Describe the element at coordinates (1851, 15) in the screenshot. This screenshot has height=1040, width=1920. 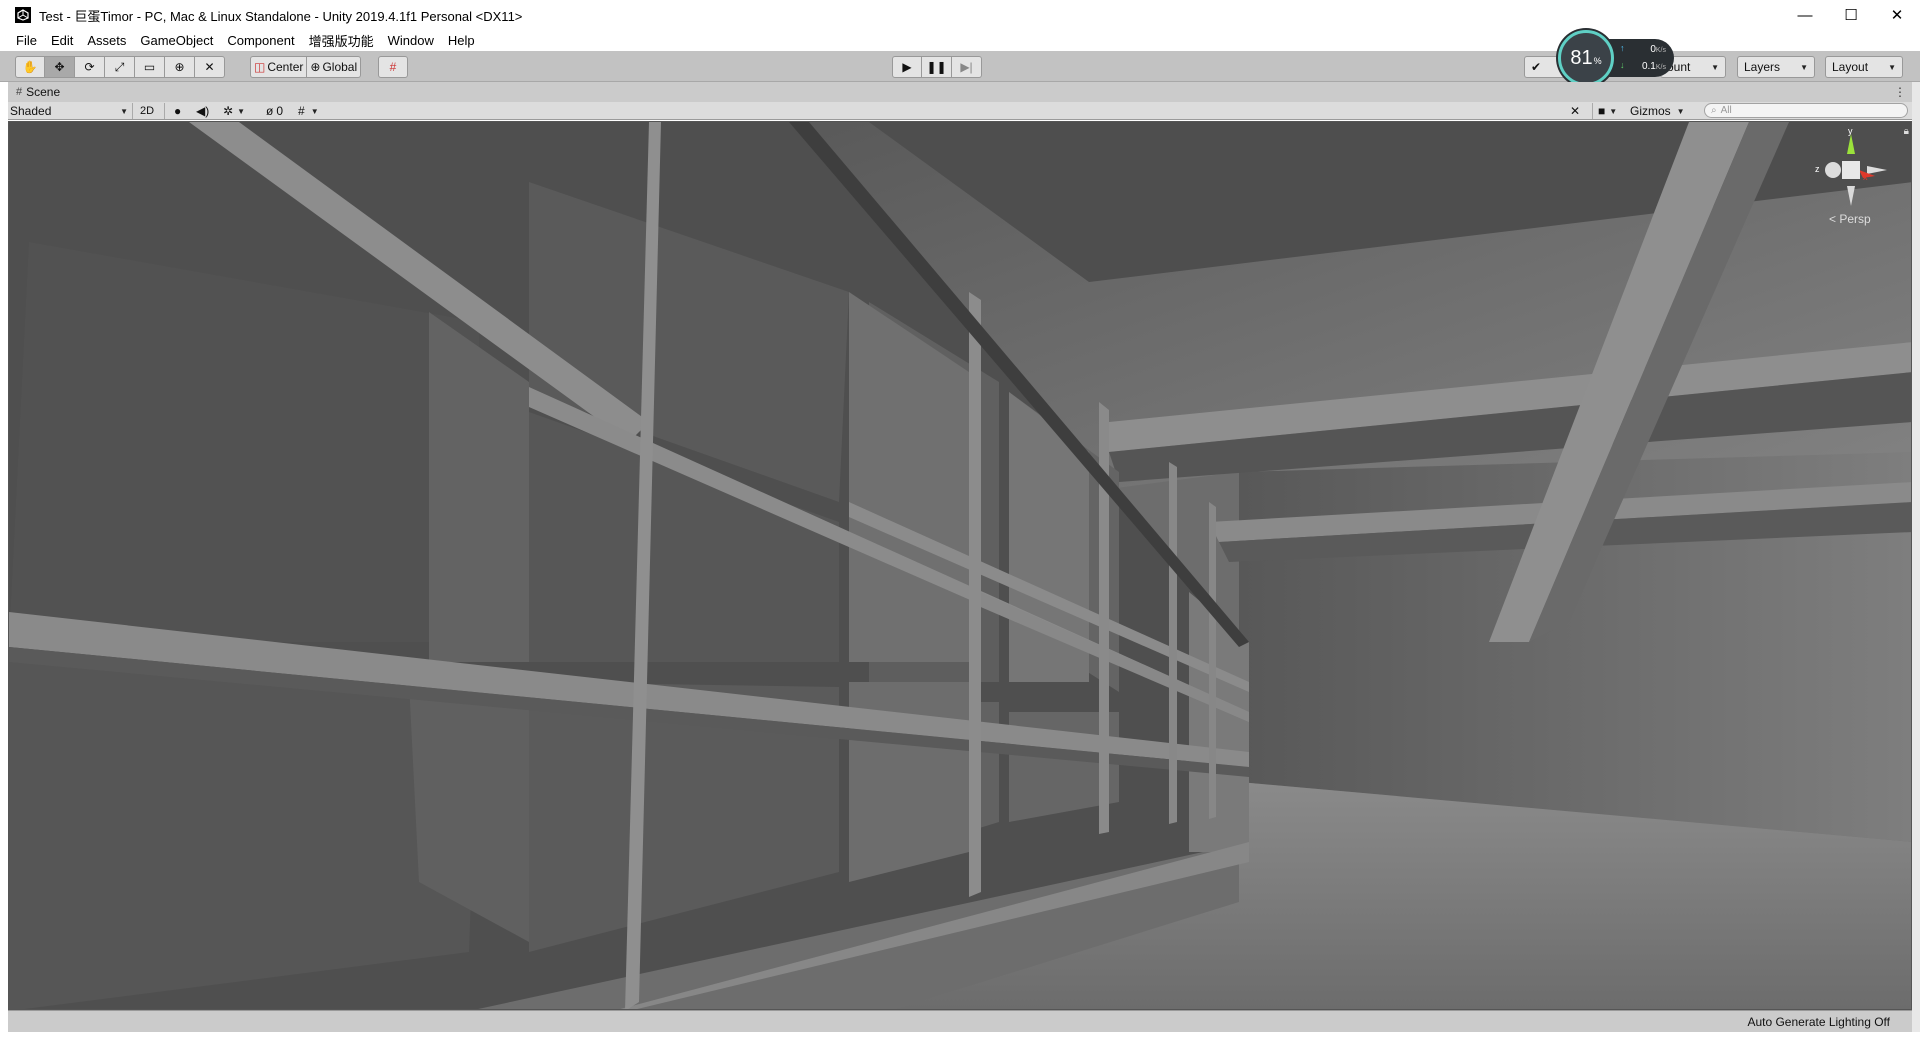
I see `maximize-button: ☐` at that location.